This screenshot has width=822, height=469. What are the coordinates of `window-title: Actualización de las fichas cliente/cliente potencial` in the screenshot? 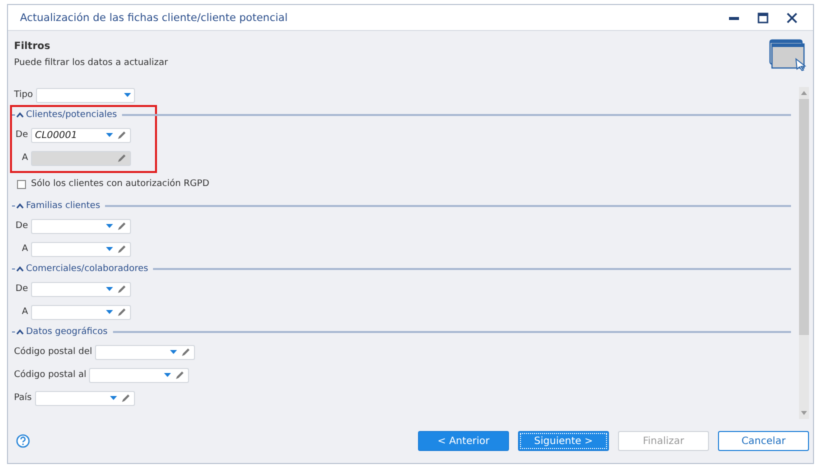 It's located at (154, 18).